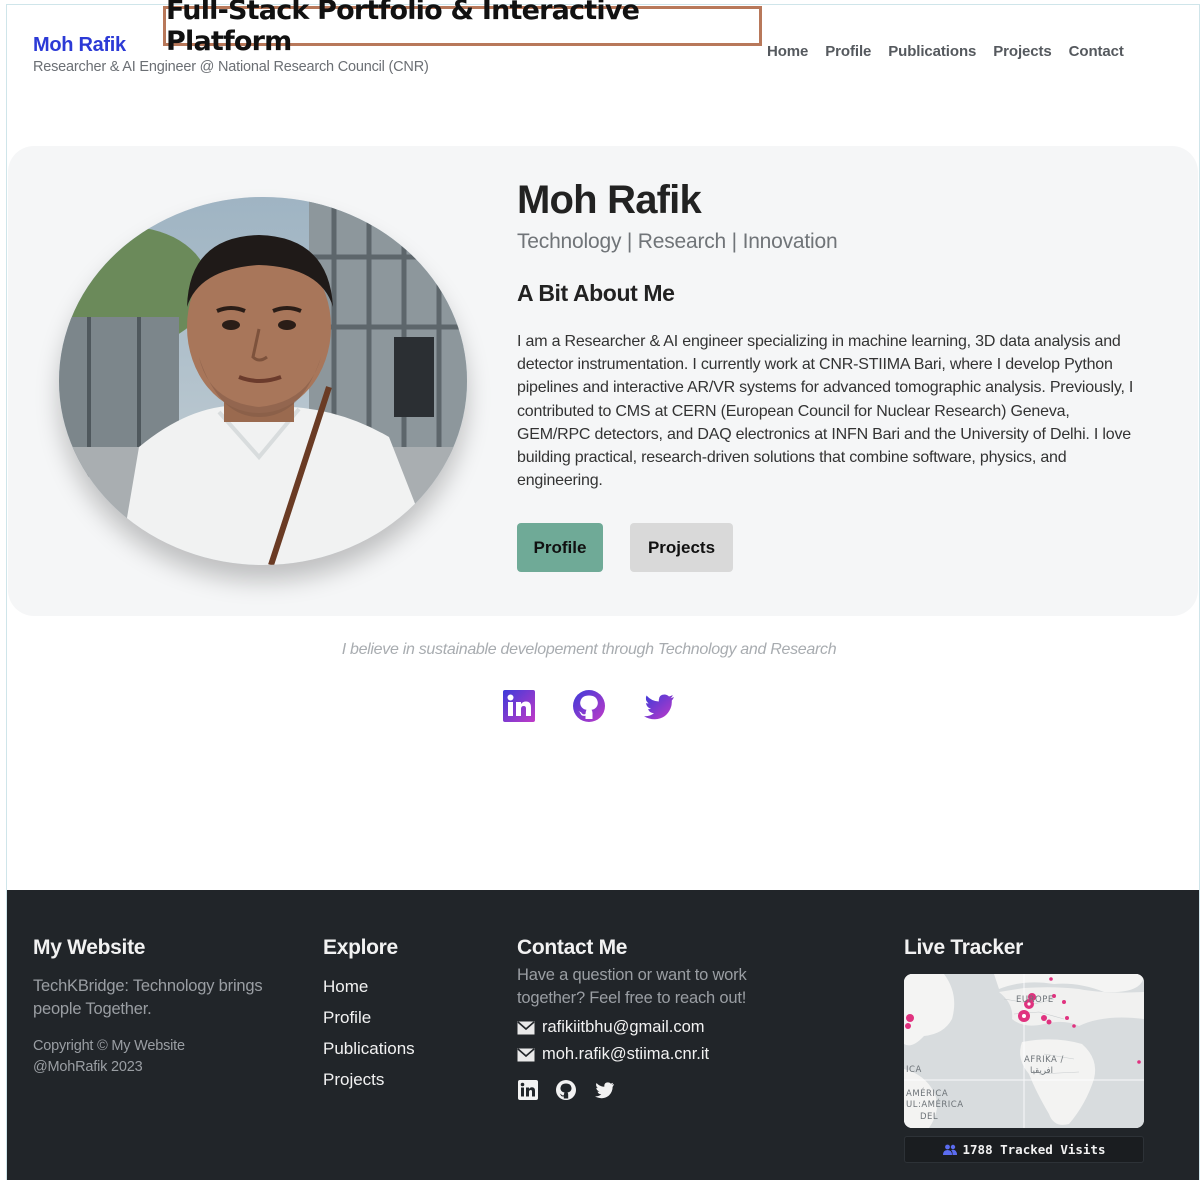 The height and width of the screenshot is (1180, 1200). Describe the element at coordinates (369, 1049) in the screenshot. I see `footer-link-publications: Publications` at that location.